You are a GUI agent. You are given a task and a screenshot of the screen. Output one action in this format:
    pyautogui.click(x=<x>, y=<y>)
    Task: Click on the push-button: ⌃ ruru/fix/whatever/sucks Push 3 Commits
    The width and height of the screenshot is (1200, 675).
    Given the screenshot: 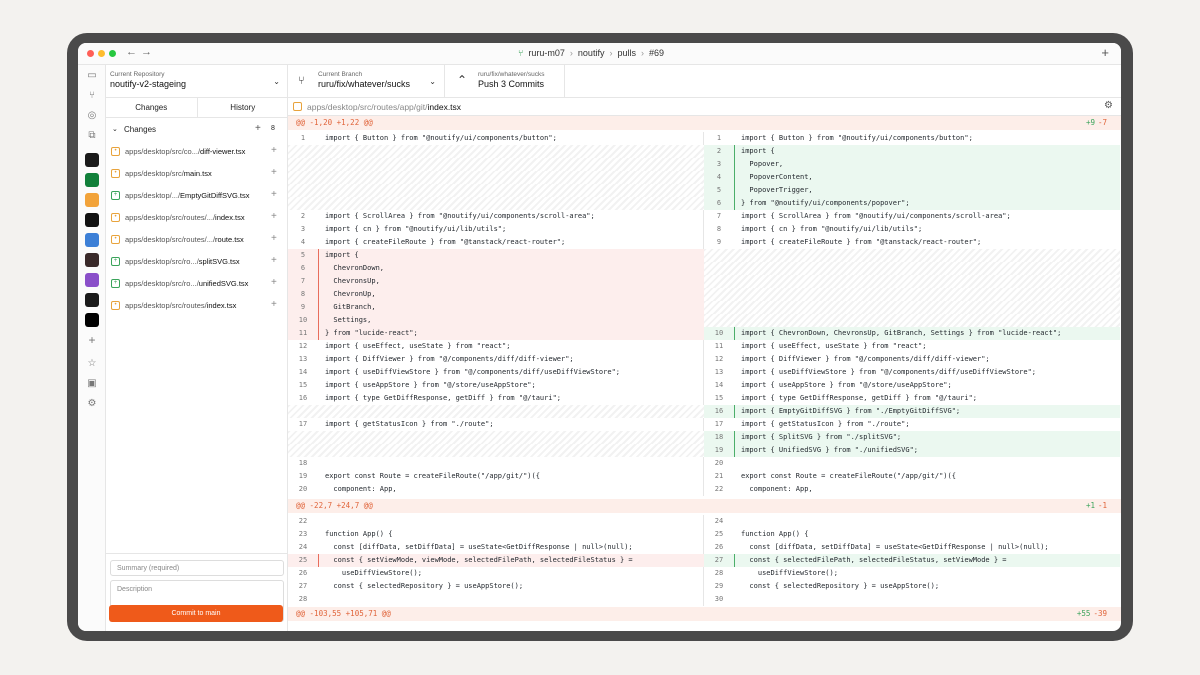 What is the action you would take?
    pyautogui.click(x=505, y=81)
    